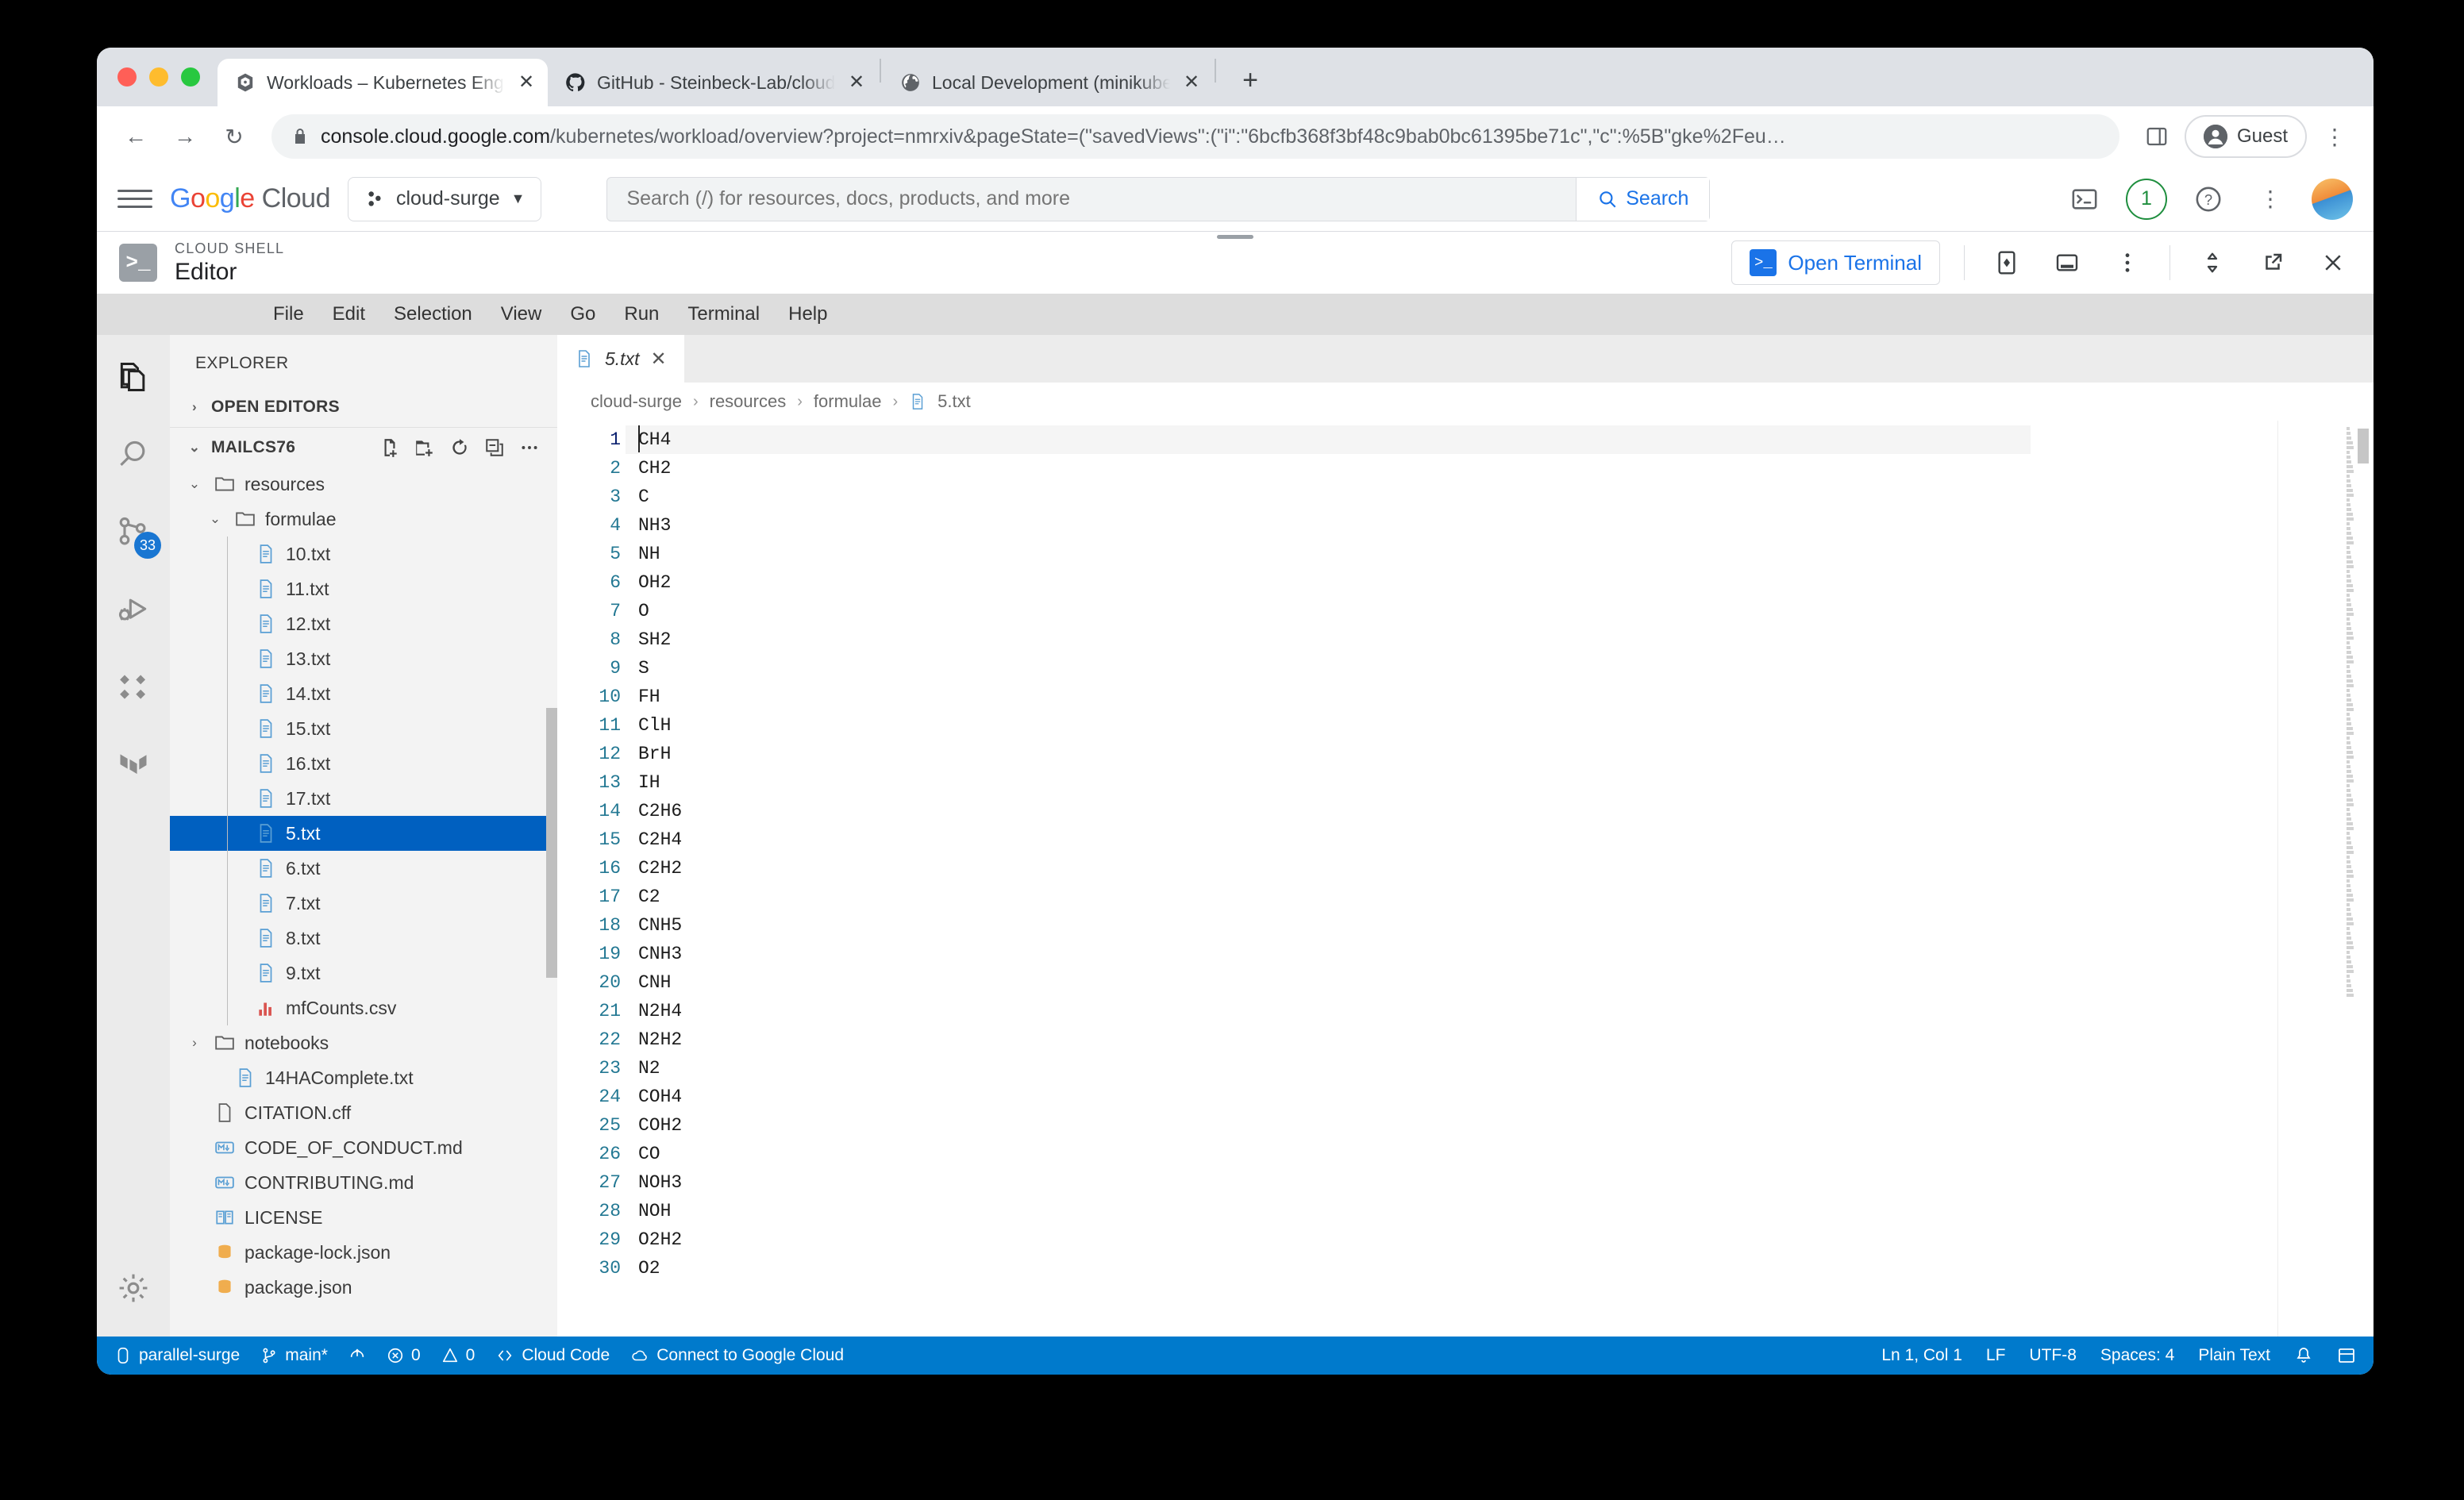 This screenshot has height=1500, width=2464. I want to click on code-line: O, so click(1486, 611).